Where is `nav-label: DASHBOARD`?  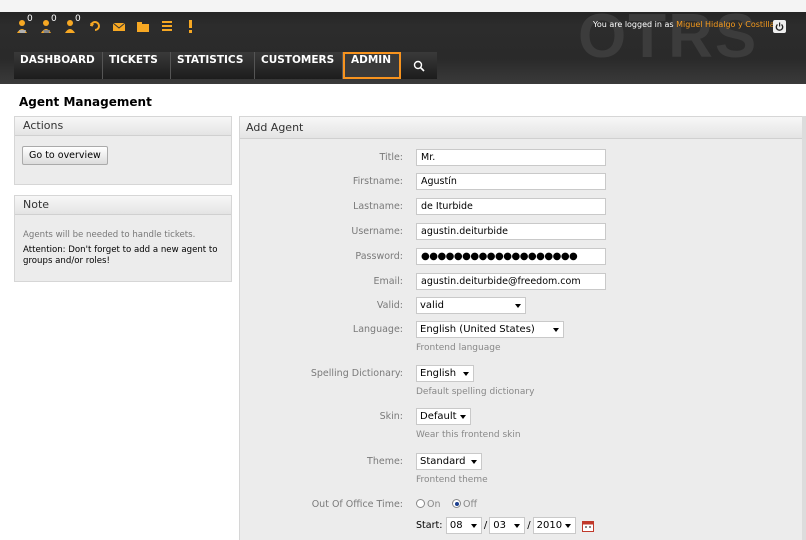
nav-label: DASHBOARD is located at coordinates (57, 60).